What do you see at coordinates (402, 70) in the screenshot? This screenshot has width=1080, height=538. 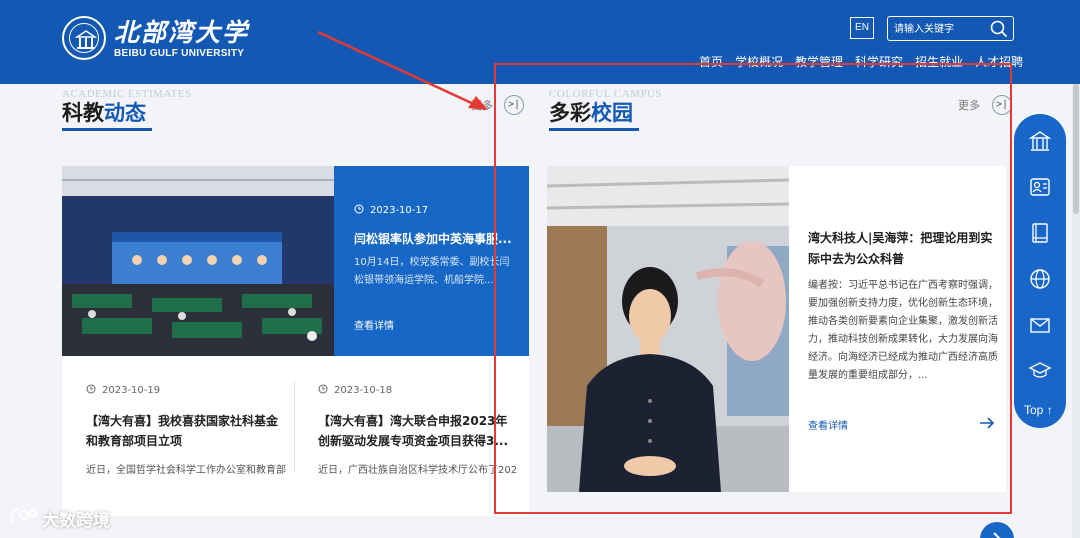 I see `annotation-arrow-icon` at bounding box center [402, 70].